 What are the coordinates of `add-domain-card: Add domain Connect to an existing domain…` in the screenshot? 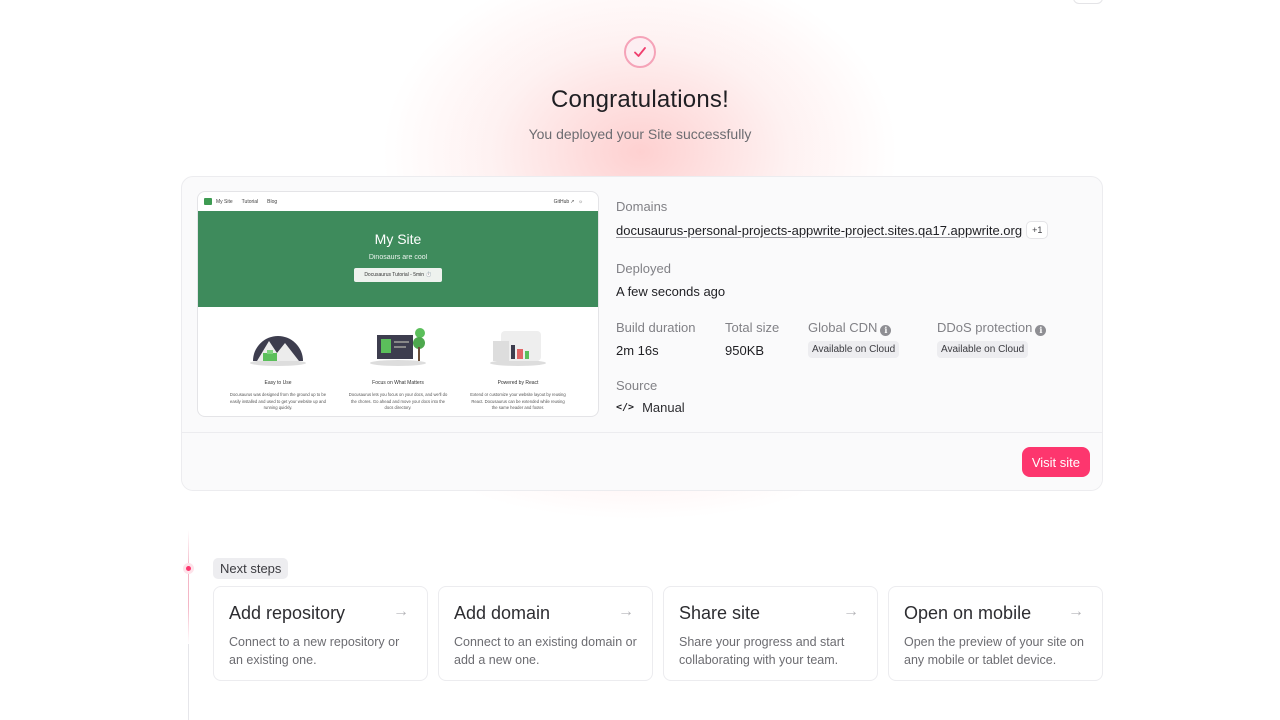 It's located at (545, 633).